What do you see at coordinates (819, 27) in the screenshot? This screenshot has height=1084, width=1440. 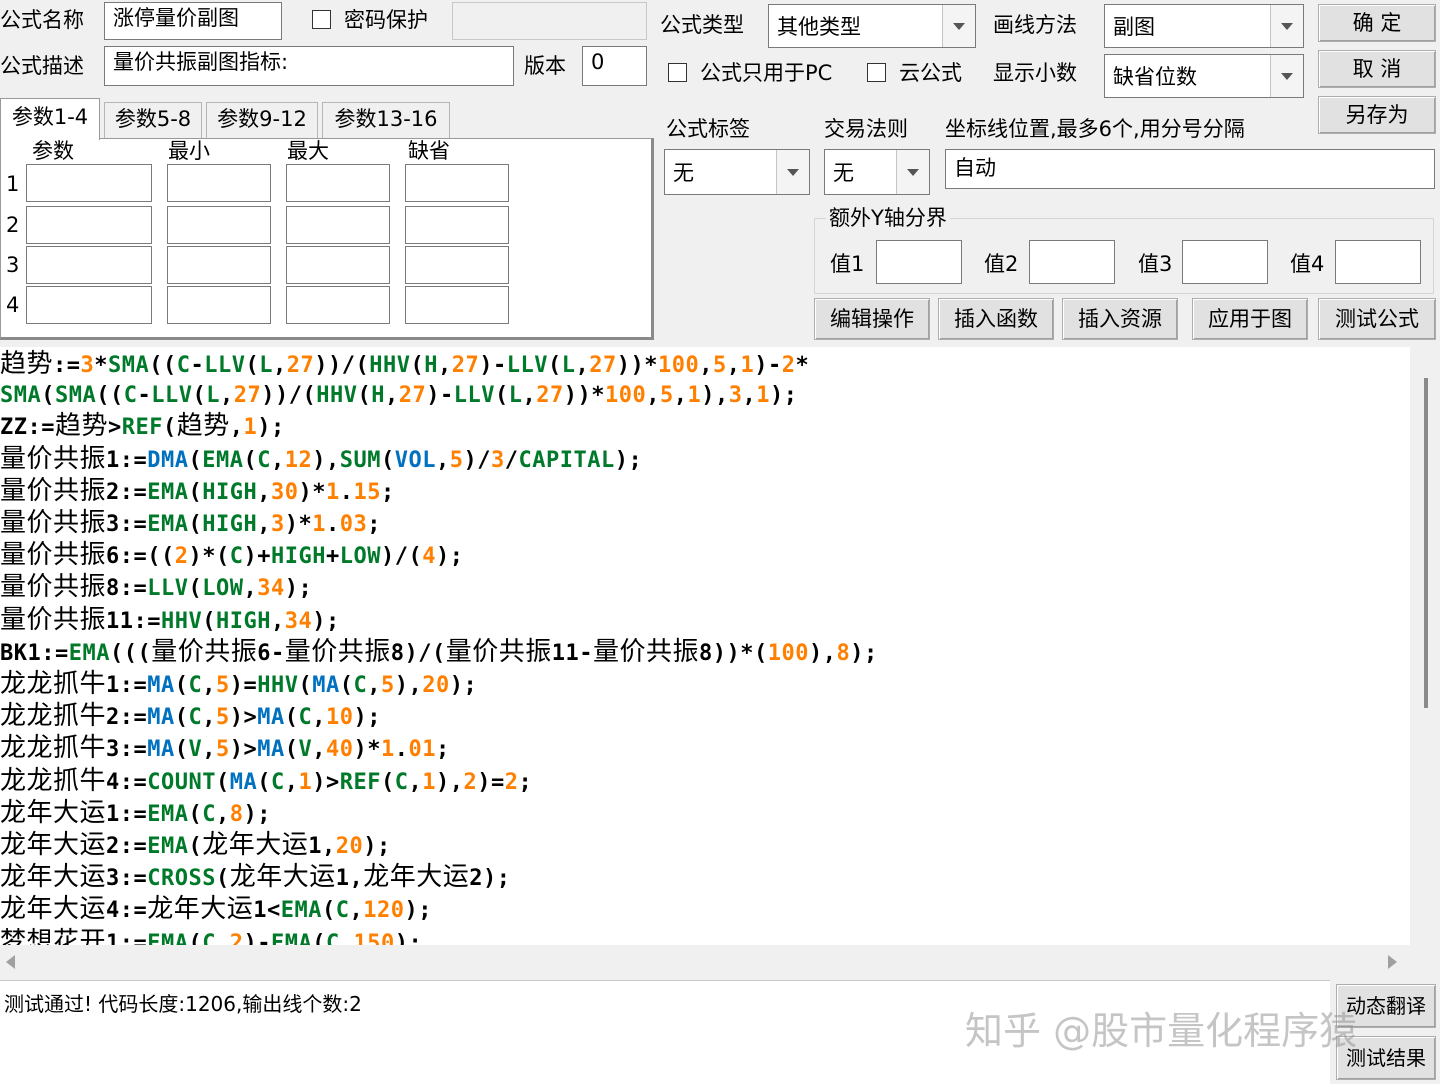 I see `formula-type-value: 其他类型` at bounding box center [819, 27].